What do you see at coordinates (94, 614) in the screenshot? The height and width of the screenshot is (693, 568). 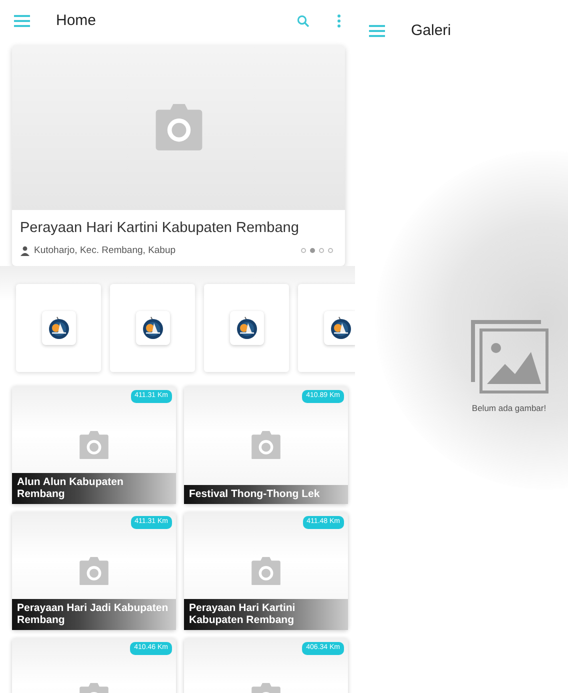 I see `place-title: Perayaan Hari Jadi Kabupaten Rembang` at bounding box center [94, 614].